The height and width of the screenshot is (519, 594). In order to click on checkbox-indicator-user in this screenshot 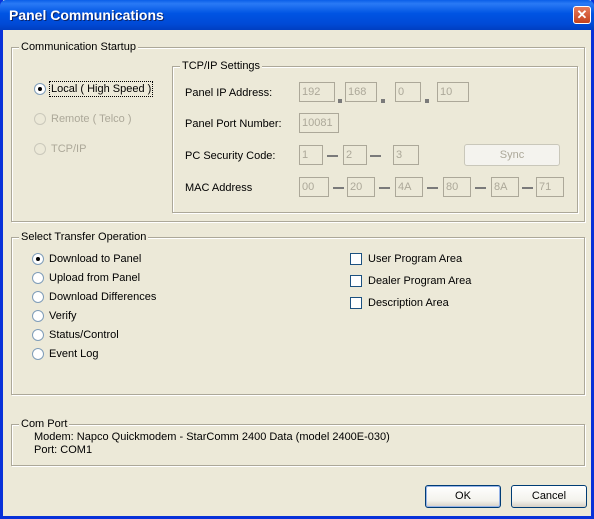, I will do `click(356, 259)`.